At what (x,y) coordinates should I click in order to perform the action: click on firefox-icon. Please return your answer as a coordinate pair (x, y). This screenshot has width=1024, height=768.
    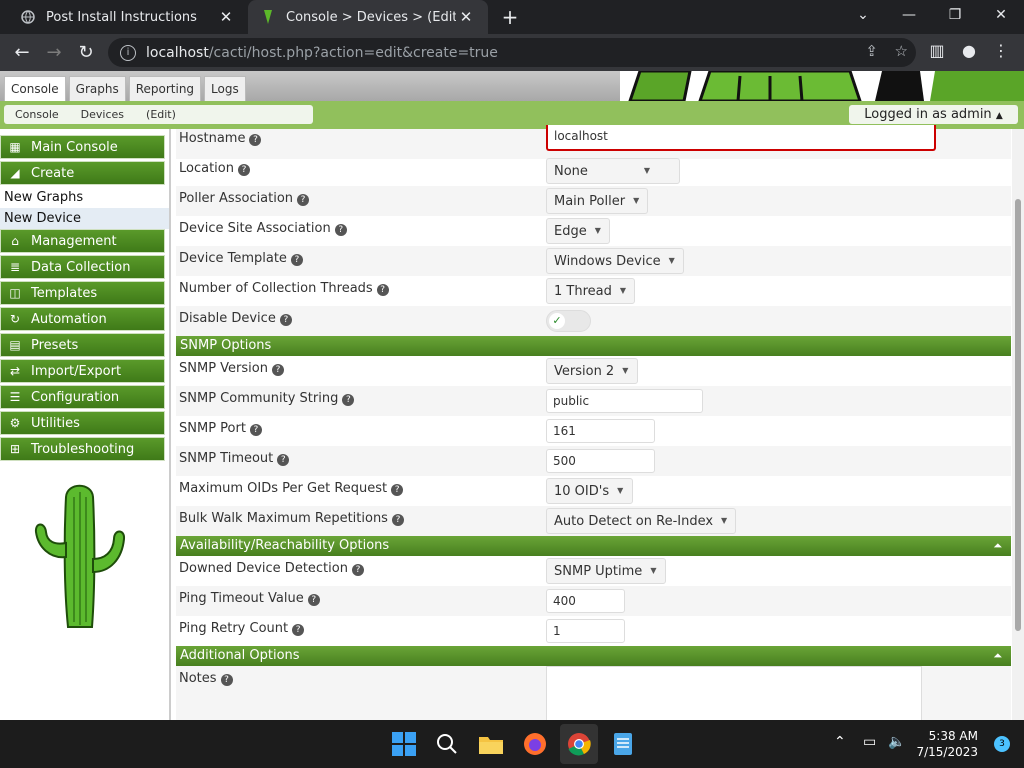
    Looking at the image, I should click on (535, 744).